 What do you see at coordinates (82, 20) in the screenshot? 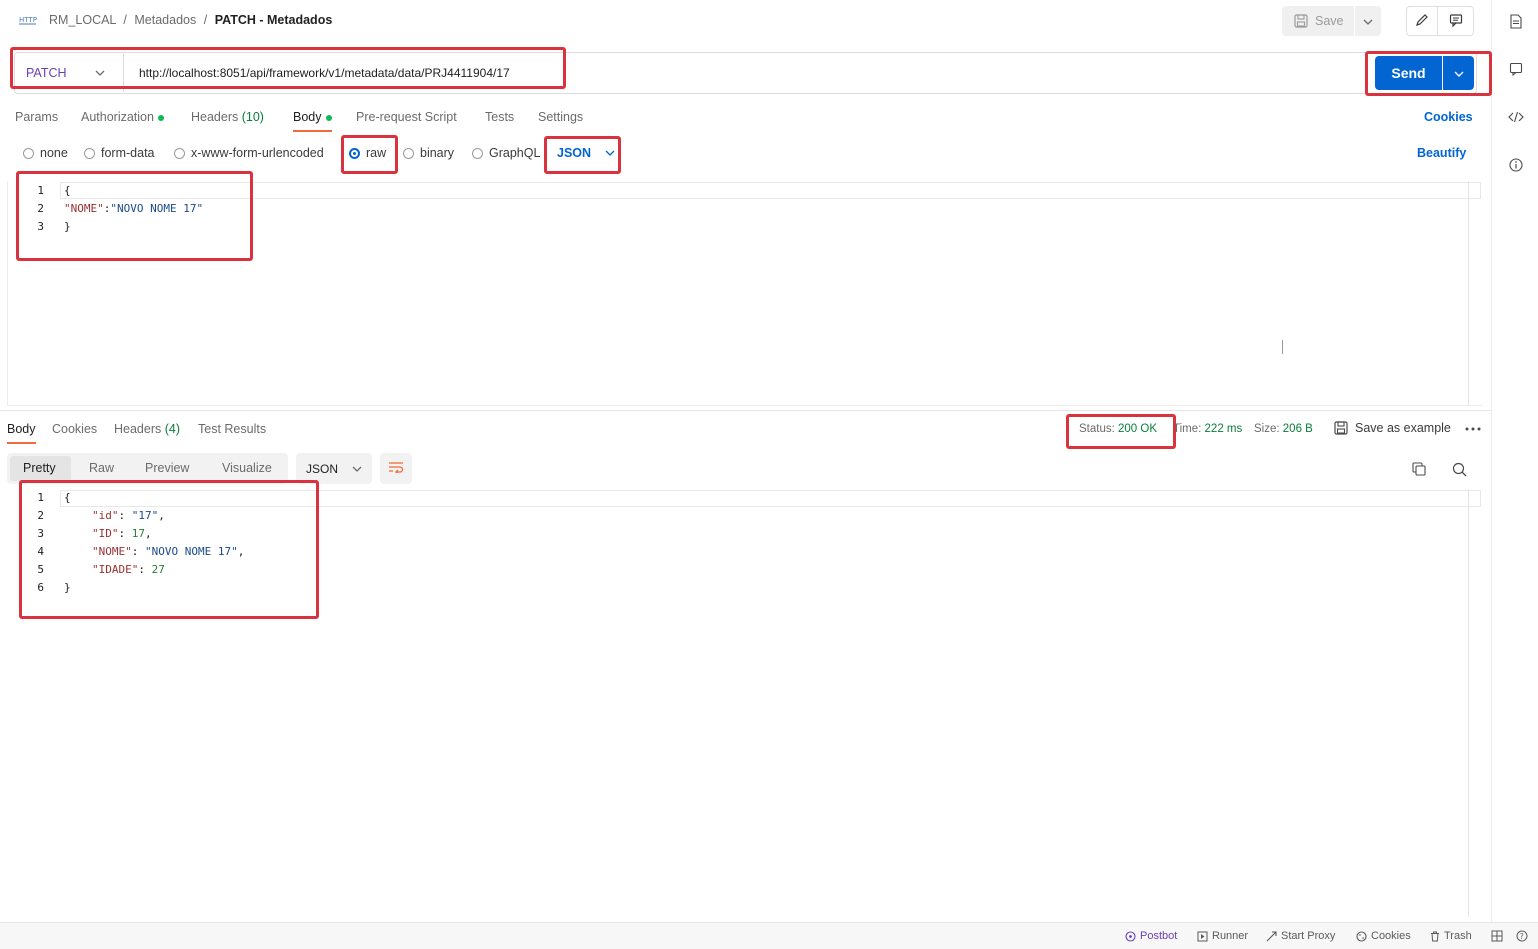
I see `breadcrumb-collection: RM_LOCAL` at bounding box center [82, 20].